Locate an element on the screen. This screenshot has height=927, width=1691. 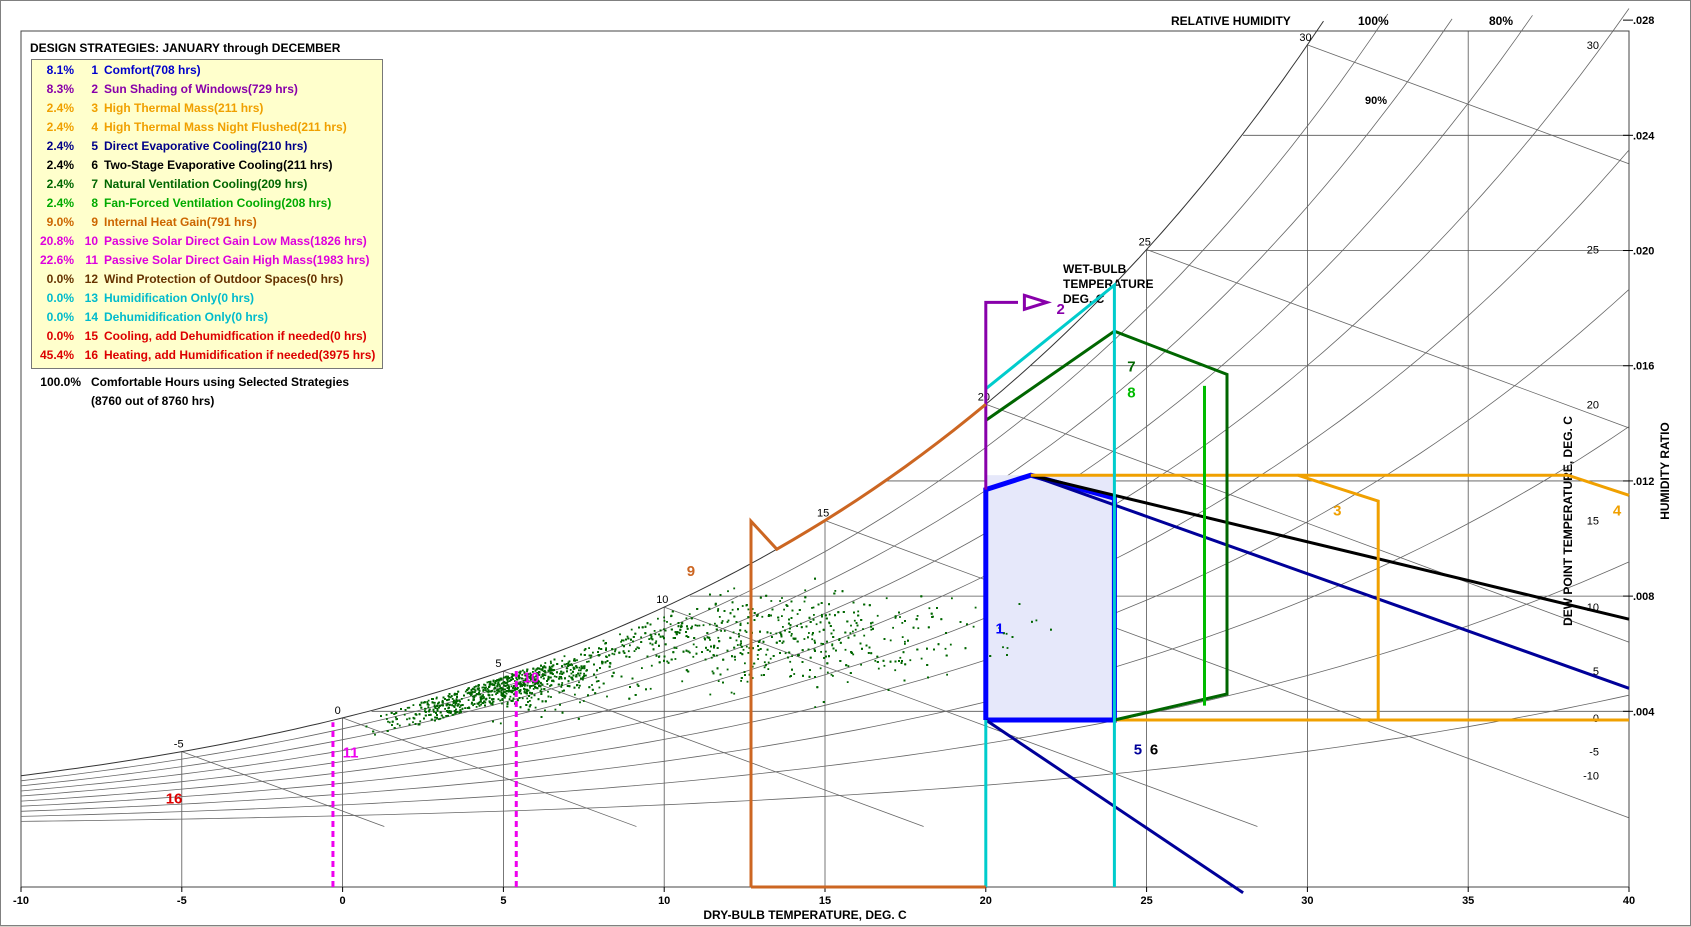
x-tick-label: 40 is located at coordinates (1629, 901).